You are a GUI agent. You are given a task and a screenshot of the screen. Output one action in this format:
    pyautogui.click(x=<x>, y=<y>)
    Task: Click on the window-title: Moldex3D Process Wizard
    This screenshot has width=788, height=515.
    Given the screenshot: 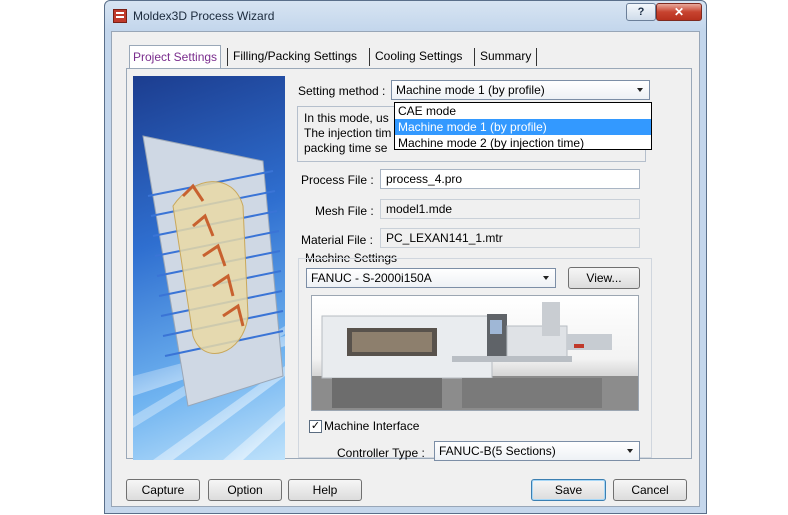 What is the action you would take?
    pyautogui.click(x=204, y=16)
    